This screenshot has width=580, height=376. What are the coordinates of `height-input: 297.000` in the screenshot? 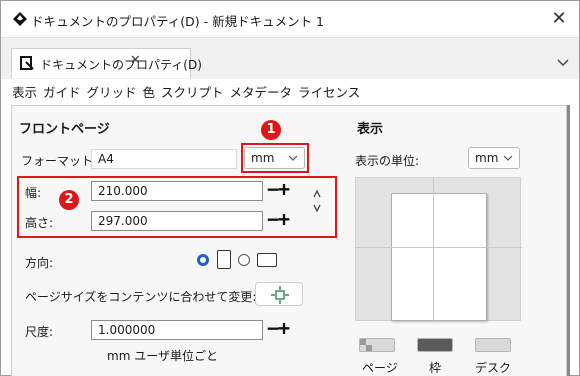 It's located at (177, 221).